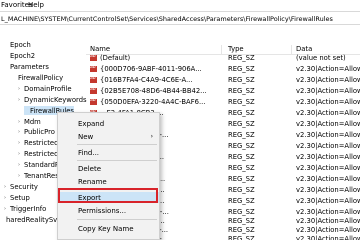 The width and height of the screenshot is (360, 240). Describe the element at coordinates (39, 131) in the screenshot. I see `tree-item-label: PublicPro` at that location.